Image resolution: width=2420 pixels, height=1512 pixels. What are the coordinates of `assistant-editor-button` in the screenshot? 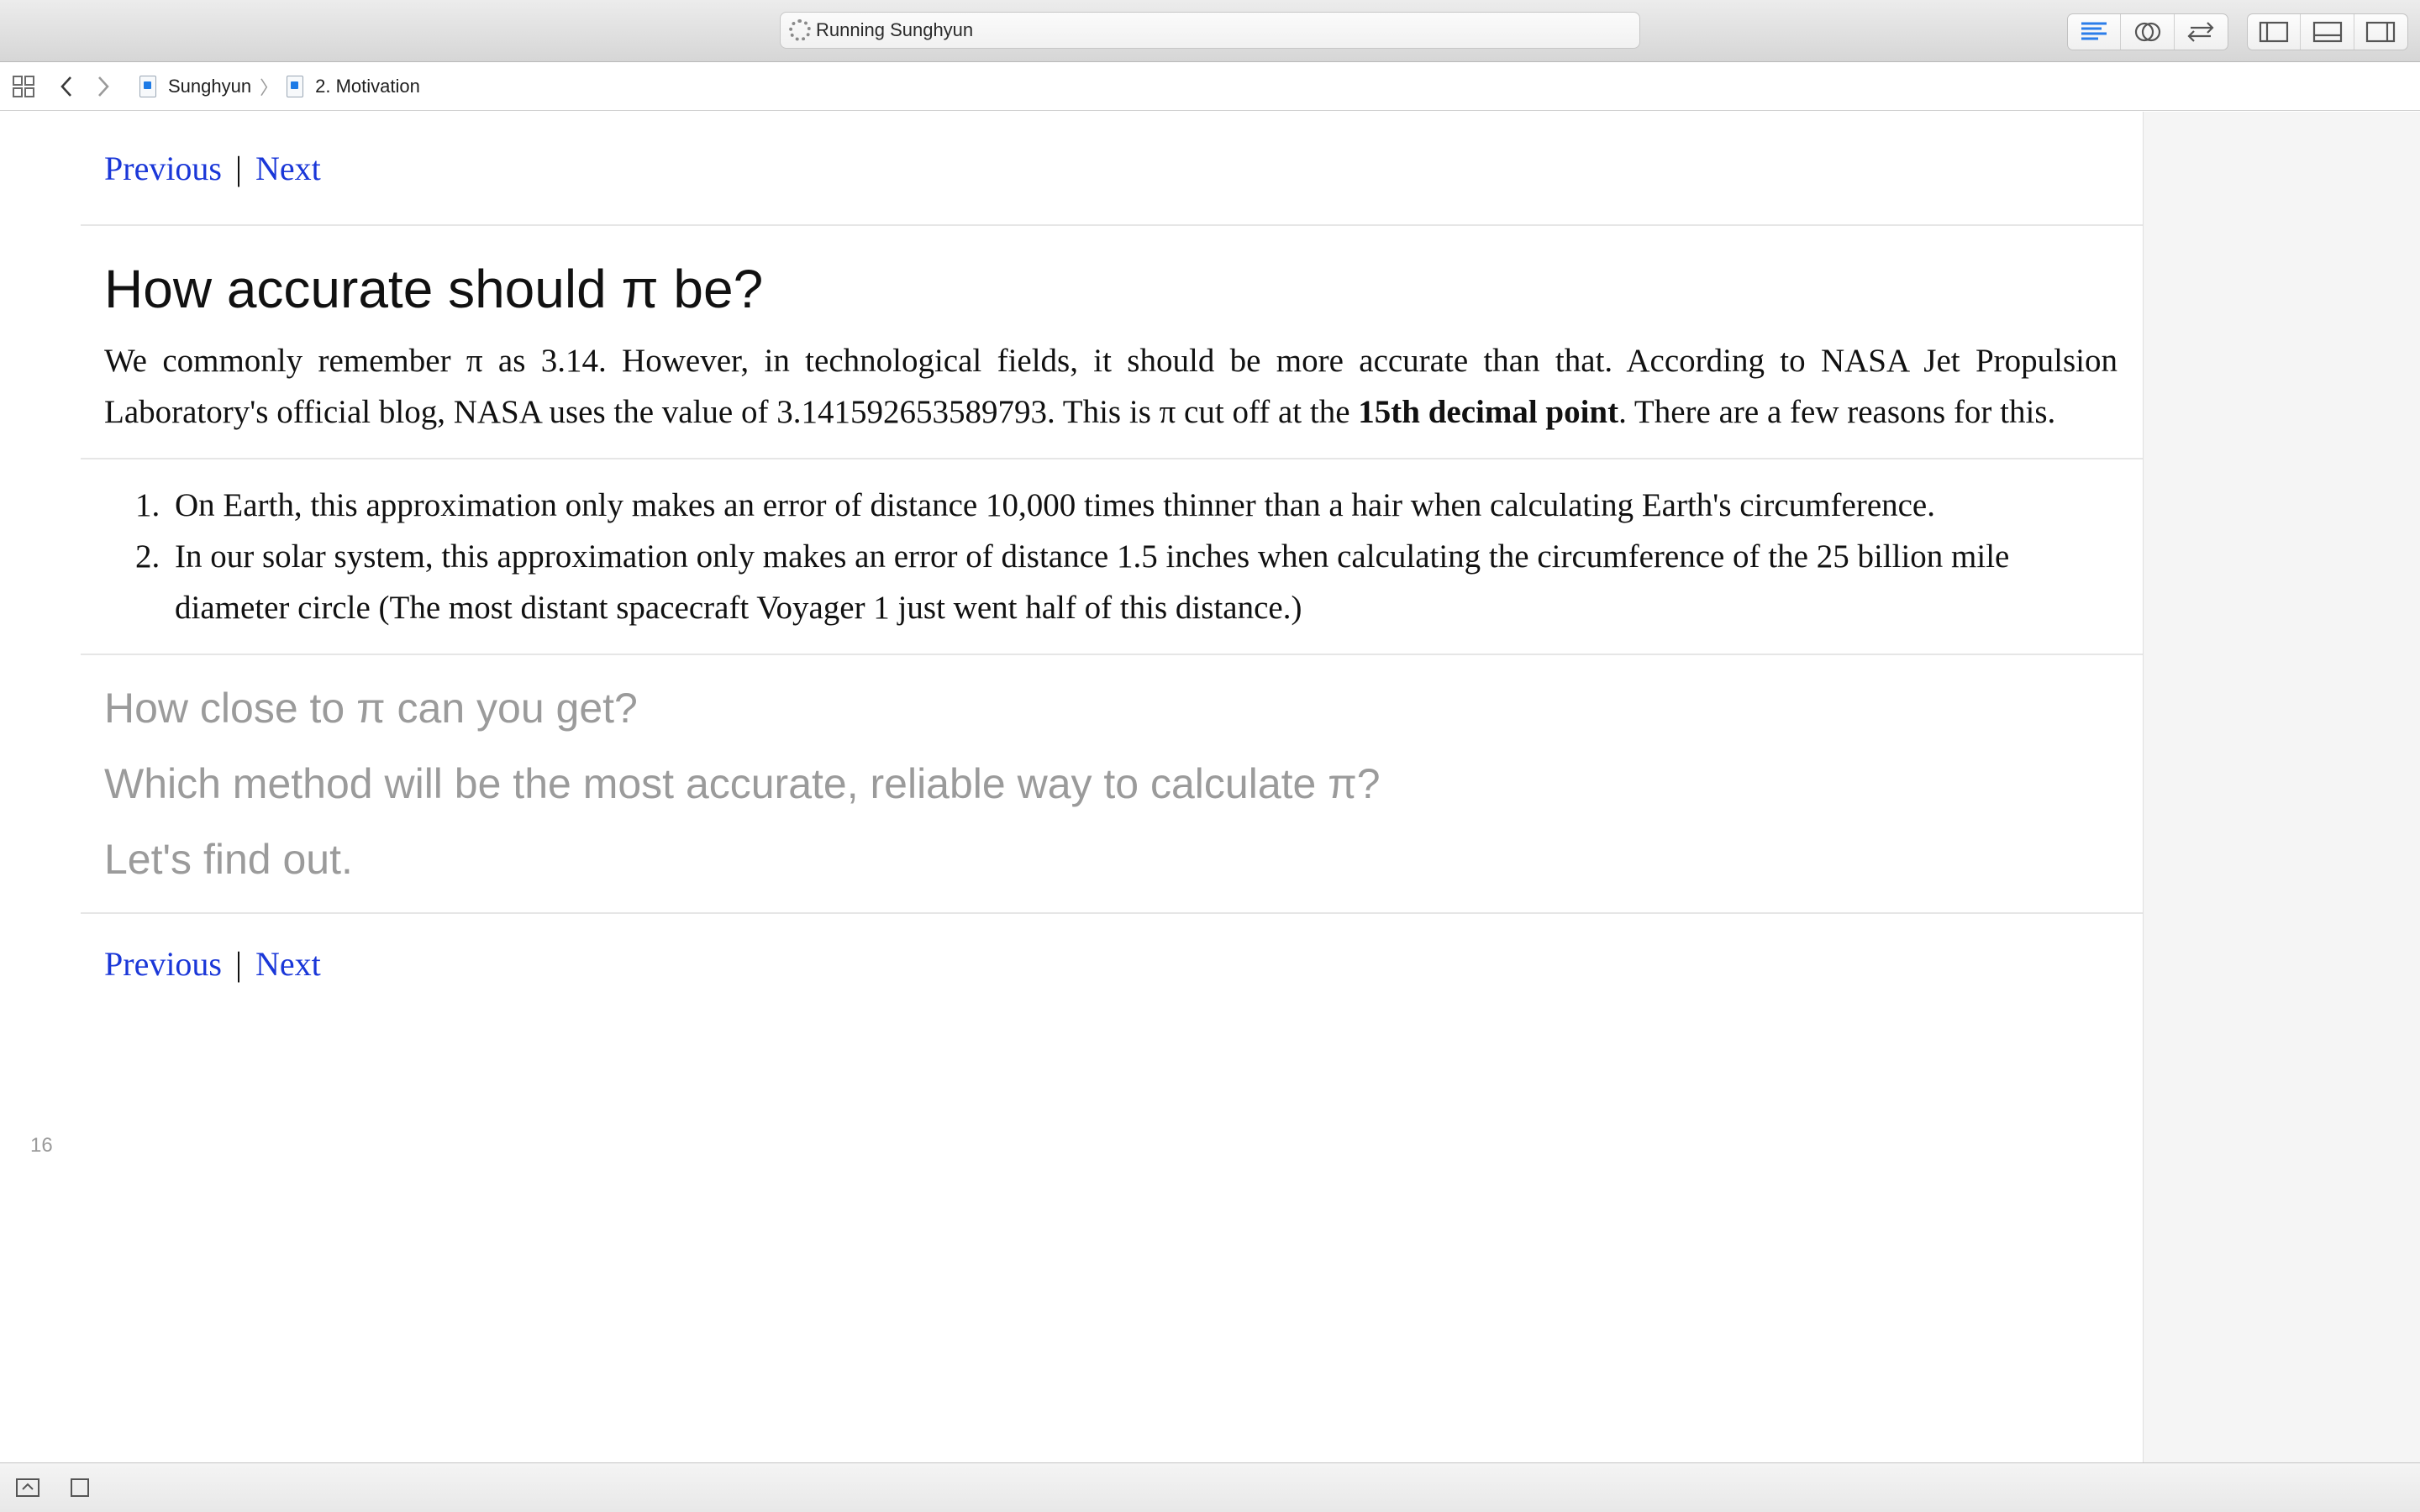 It's located at (2148, 32).